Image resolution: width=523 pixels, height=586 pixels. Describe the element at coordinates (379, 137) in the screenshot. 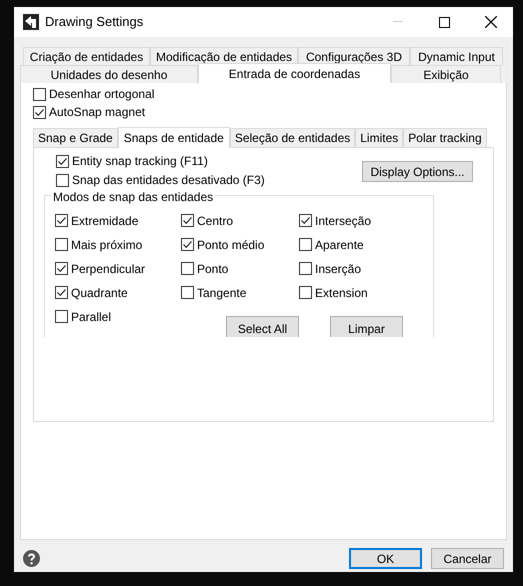

I see `tab: Limites` at that location.